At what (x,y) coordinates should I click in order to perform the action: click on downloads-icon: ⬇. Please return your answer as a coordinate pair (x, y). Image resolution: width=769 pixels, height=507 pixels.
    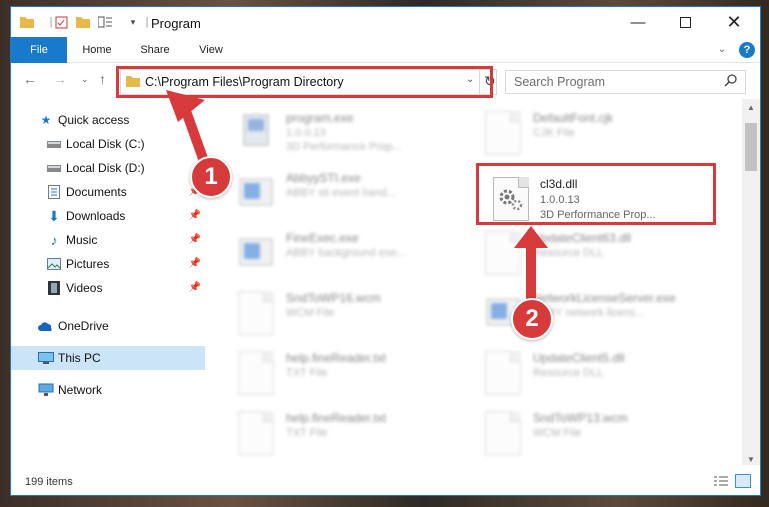
    Looking at the image, I should click on (54, 216).